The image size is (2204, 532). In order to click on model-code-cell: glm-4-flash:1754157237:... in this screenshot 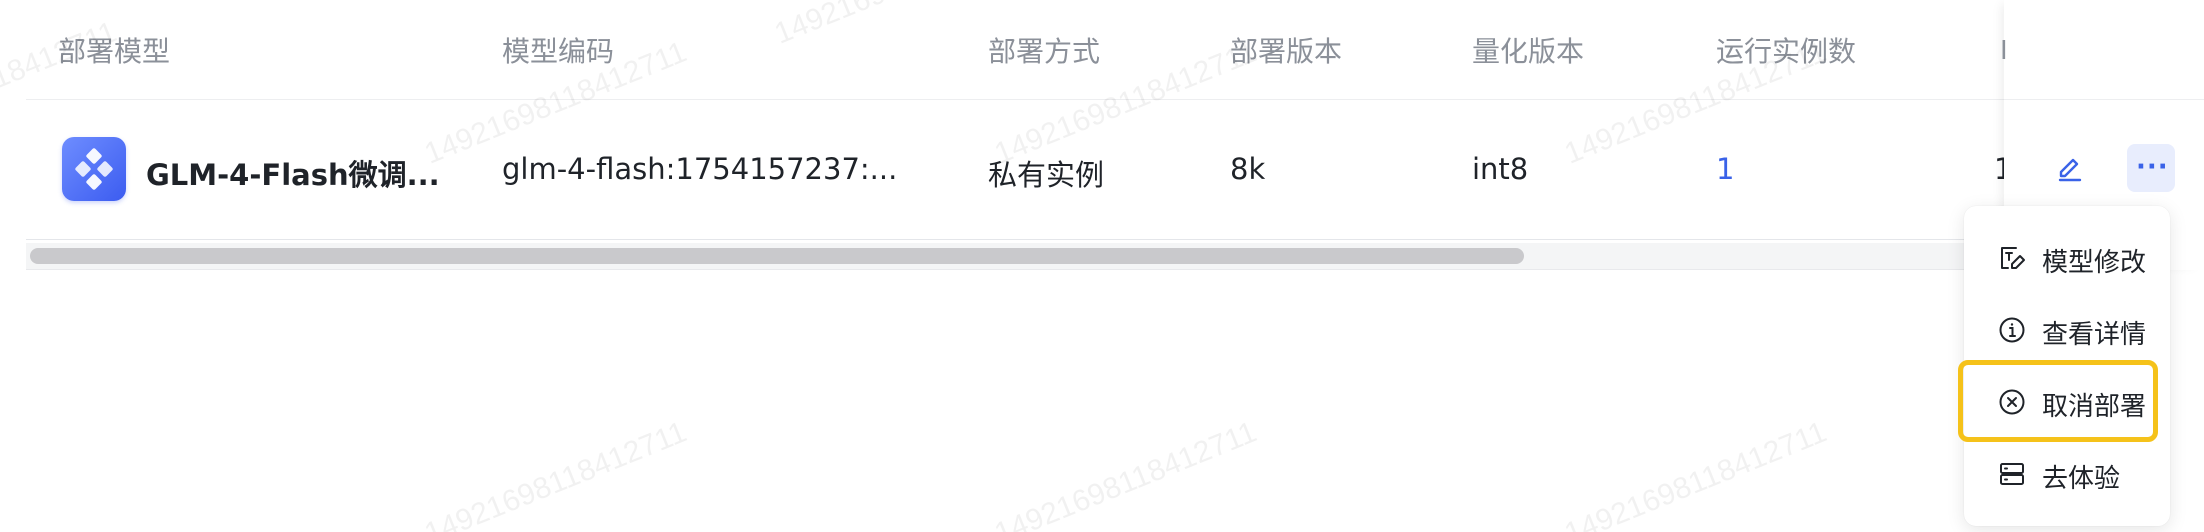, I will do `click(700, 169)`.